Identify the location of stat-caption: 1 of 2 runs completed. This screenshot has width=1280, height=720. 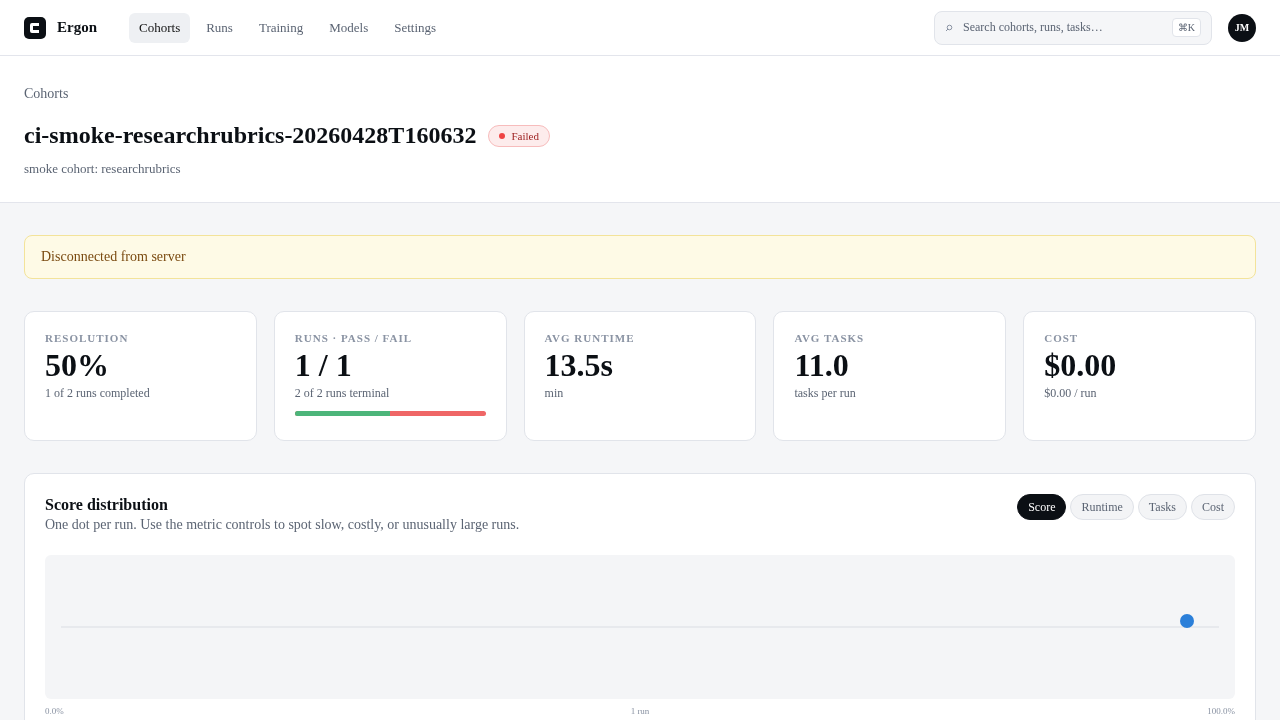
(98, 394).